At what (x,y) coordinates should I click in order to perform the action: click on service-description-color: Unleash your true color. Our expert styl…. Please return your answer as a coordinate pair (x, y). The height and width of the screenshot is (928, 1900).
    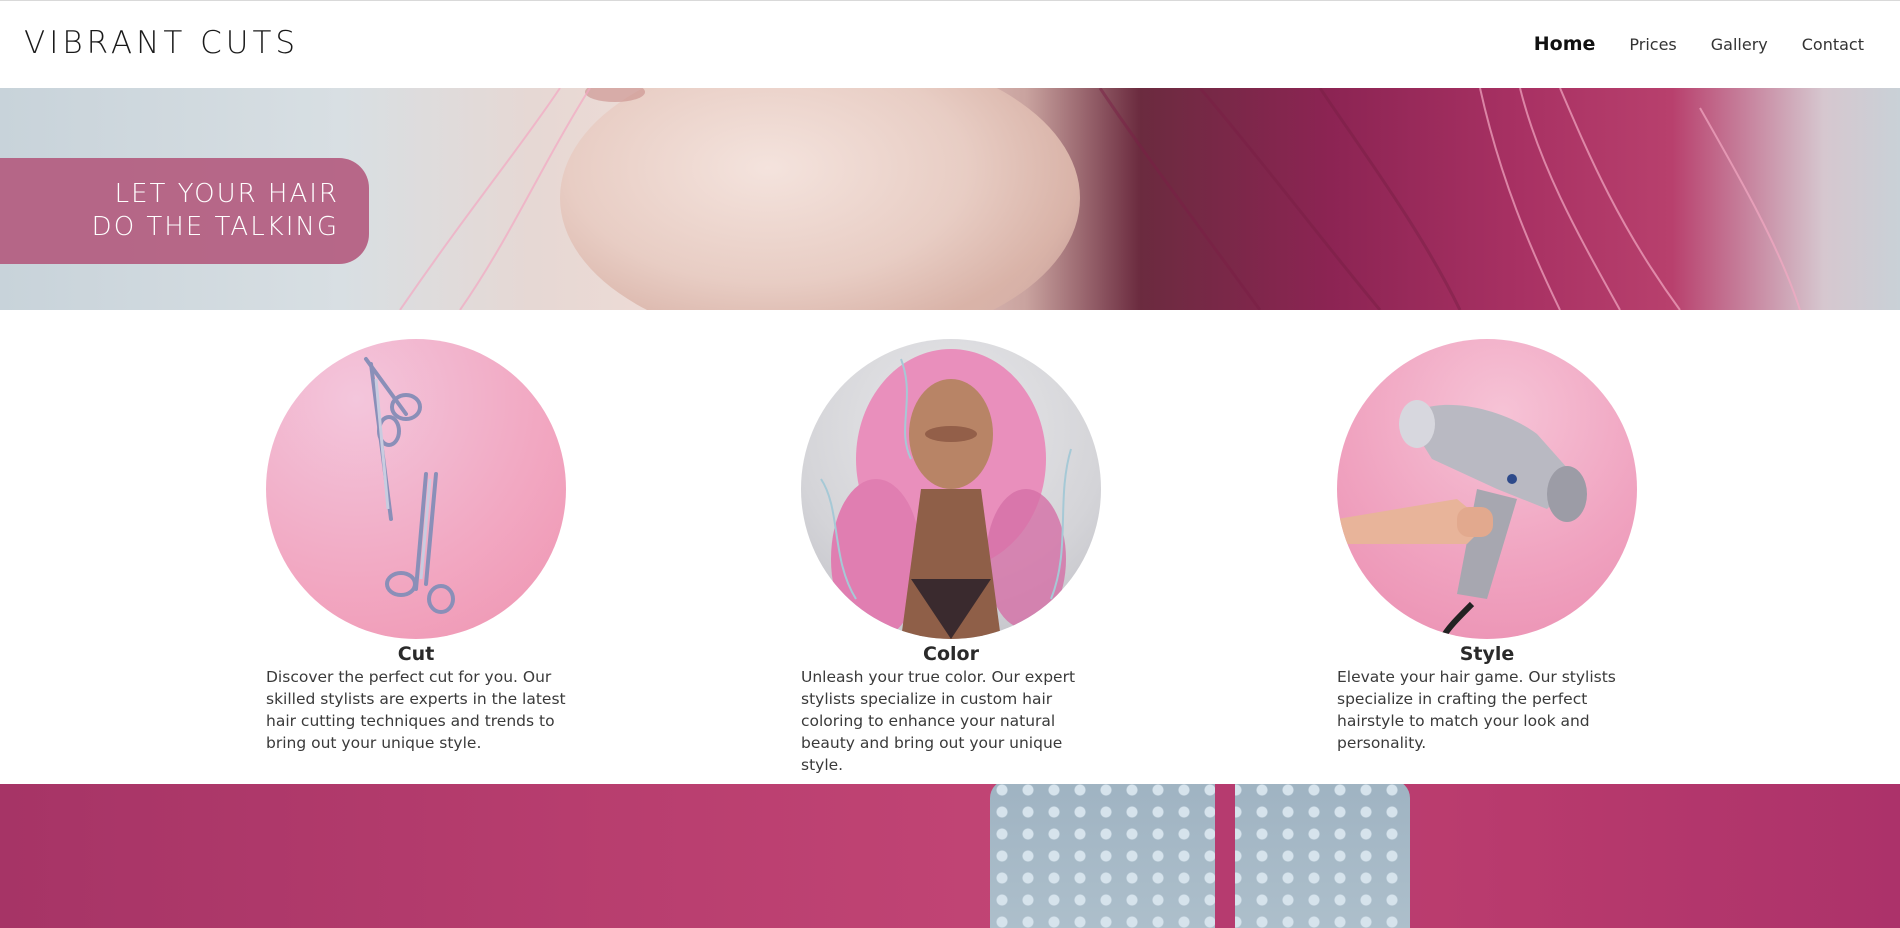
    Looking at the image, I should click on (938, 721).